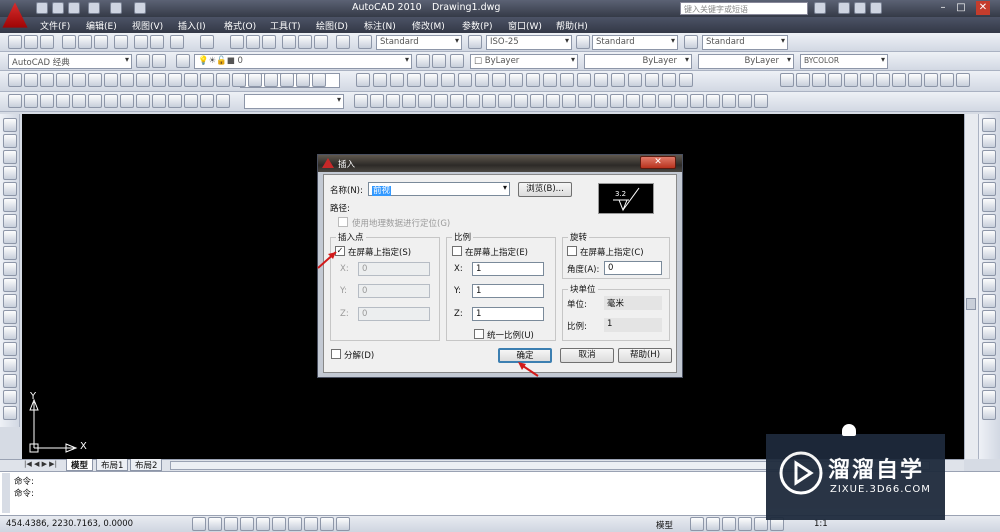 This screenshot has height=532, width=1000. I want to click on 3point-ucs-icon, so click(143, 101).